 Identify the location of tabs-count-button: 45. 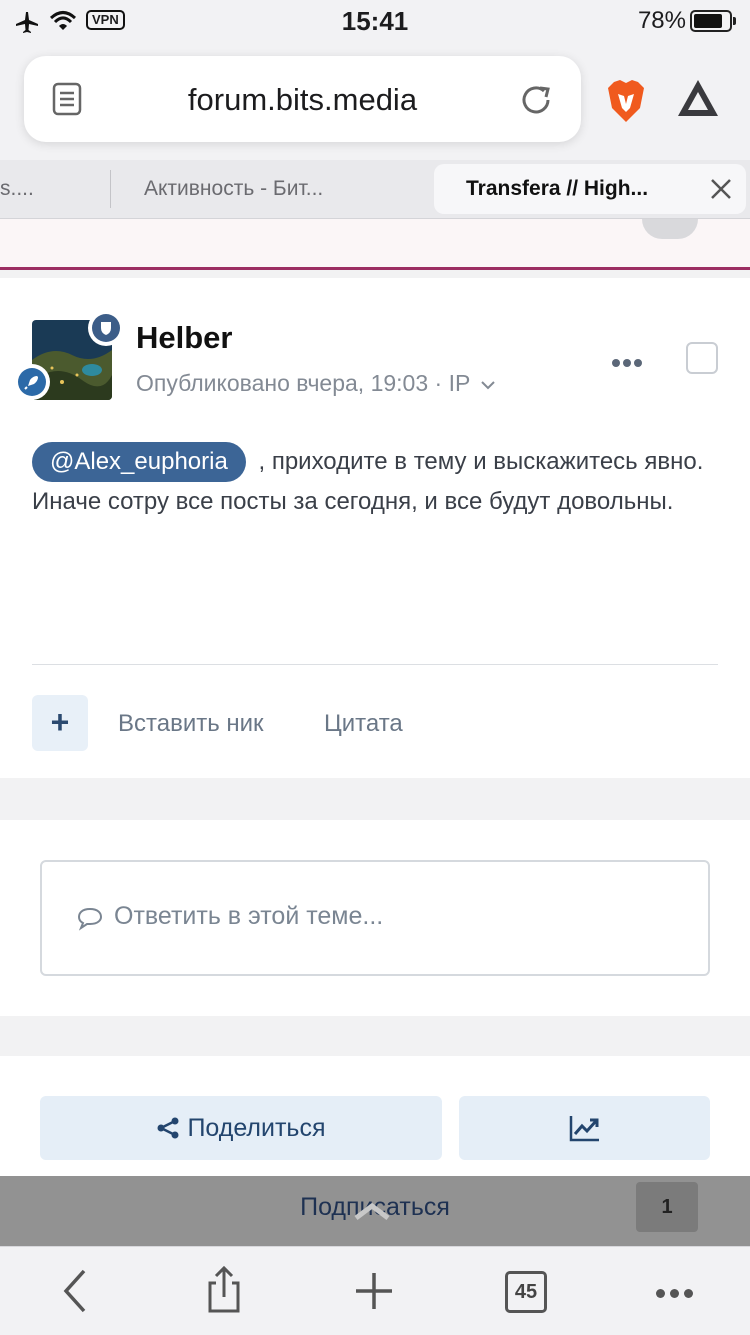
(526, 1292).